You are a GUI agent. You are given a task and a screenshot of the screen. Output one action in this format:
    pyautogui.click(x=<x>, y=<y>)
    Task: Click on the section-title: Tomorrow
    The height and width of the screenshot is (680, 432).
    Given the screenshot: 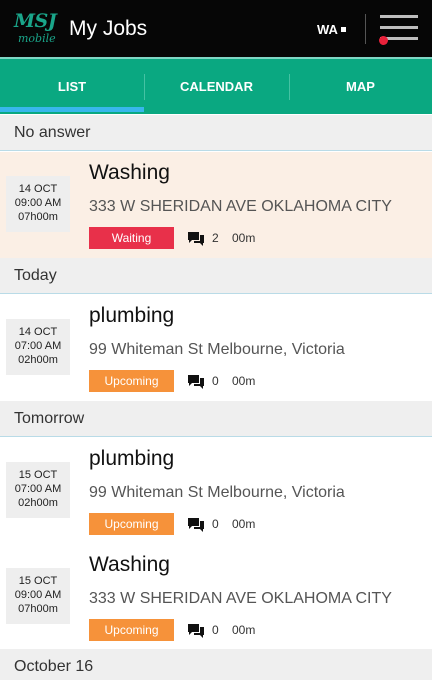 What is the action you would take?
    pyautogui.click(x=49, y=418)
    